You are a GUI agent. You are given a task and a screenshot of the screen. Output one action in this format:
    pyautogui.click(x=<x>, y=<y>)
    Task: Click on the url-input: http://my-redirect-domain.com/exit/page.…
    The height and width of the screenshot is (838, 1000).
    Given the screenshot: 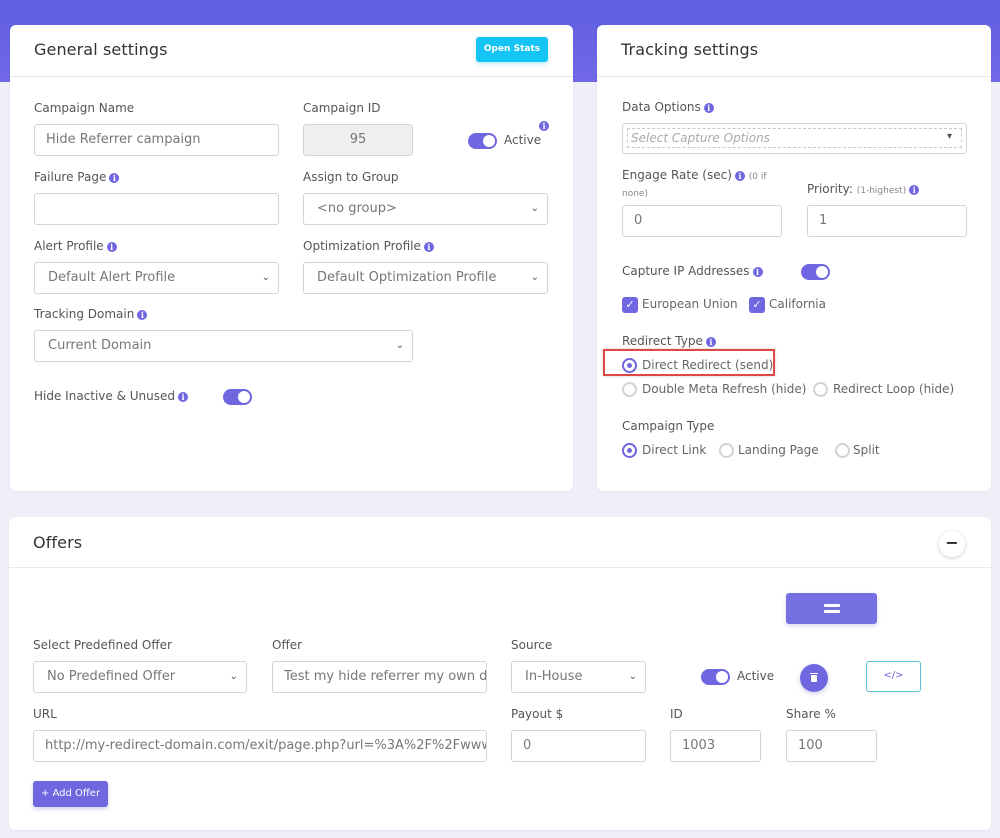 What is the action you would take?
    pyautogui.click(x=260, y=746)
    